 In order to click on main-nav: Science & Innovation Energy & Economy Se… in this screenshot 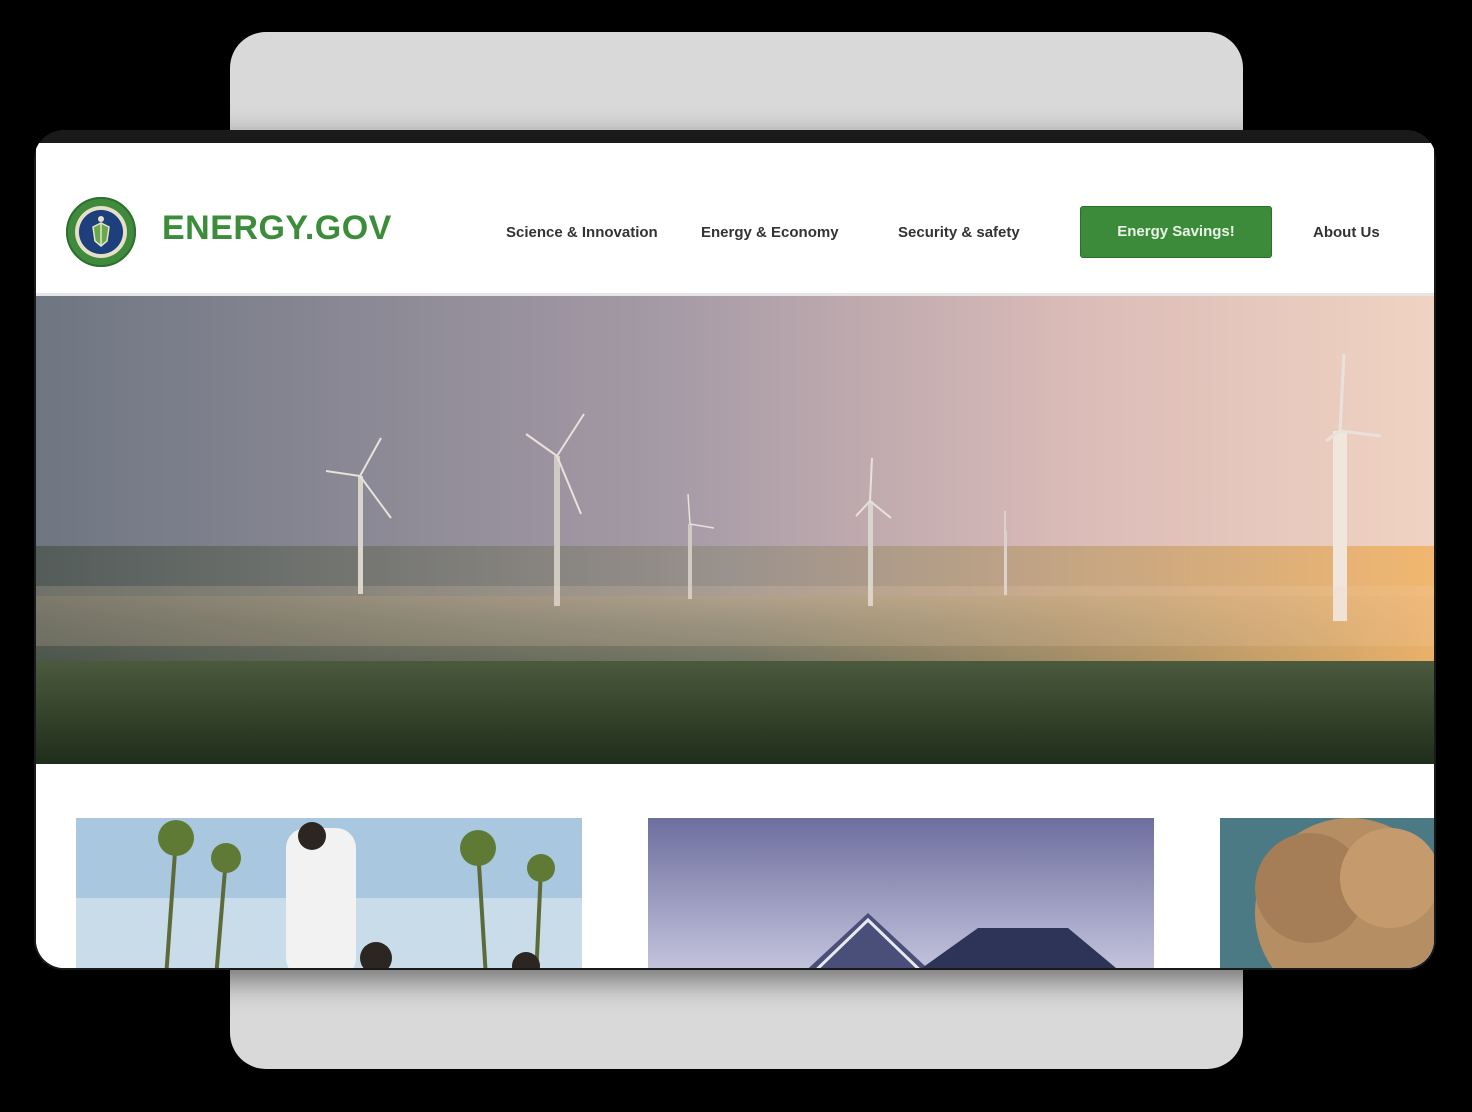, I will do `click(735, 233)`.